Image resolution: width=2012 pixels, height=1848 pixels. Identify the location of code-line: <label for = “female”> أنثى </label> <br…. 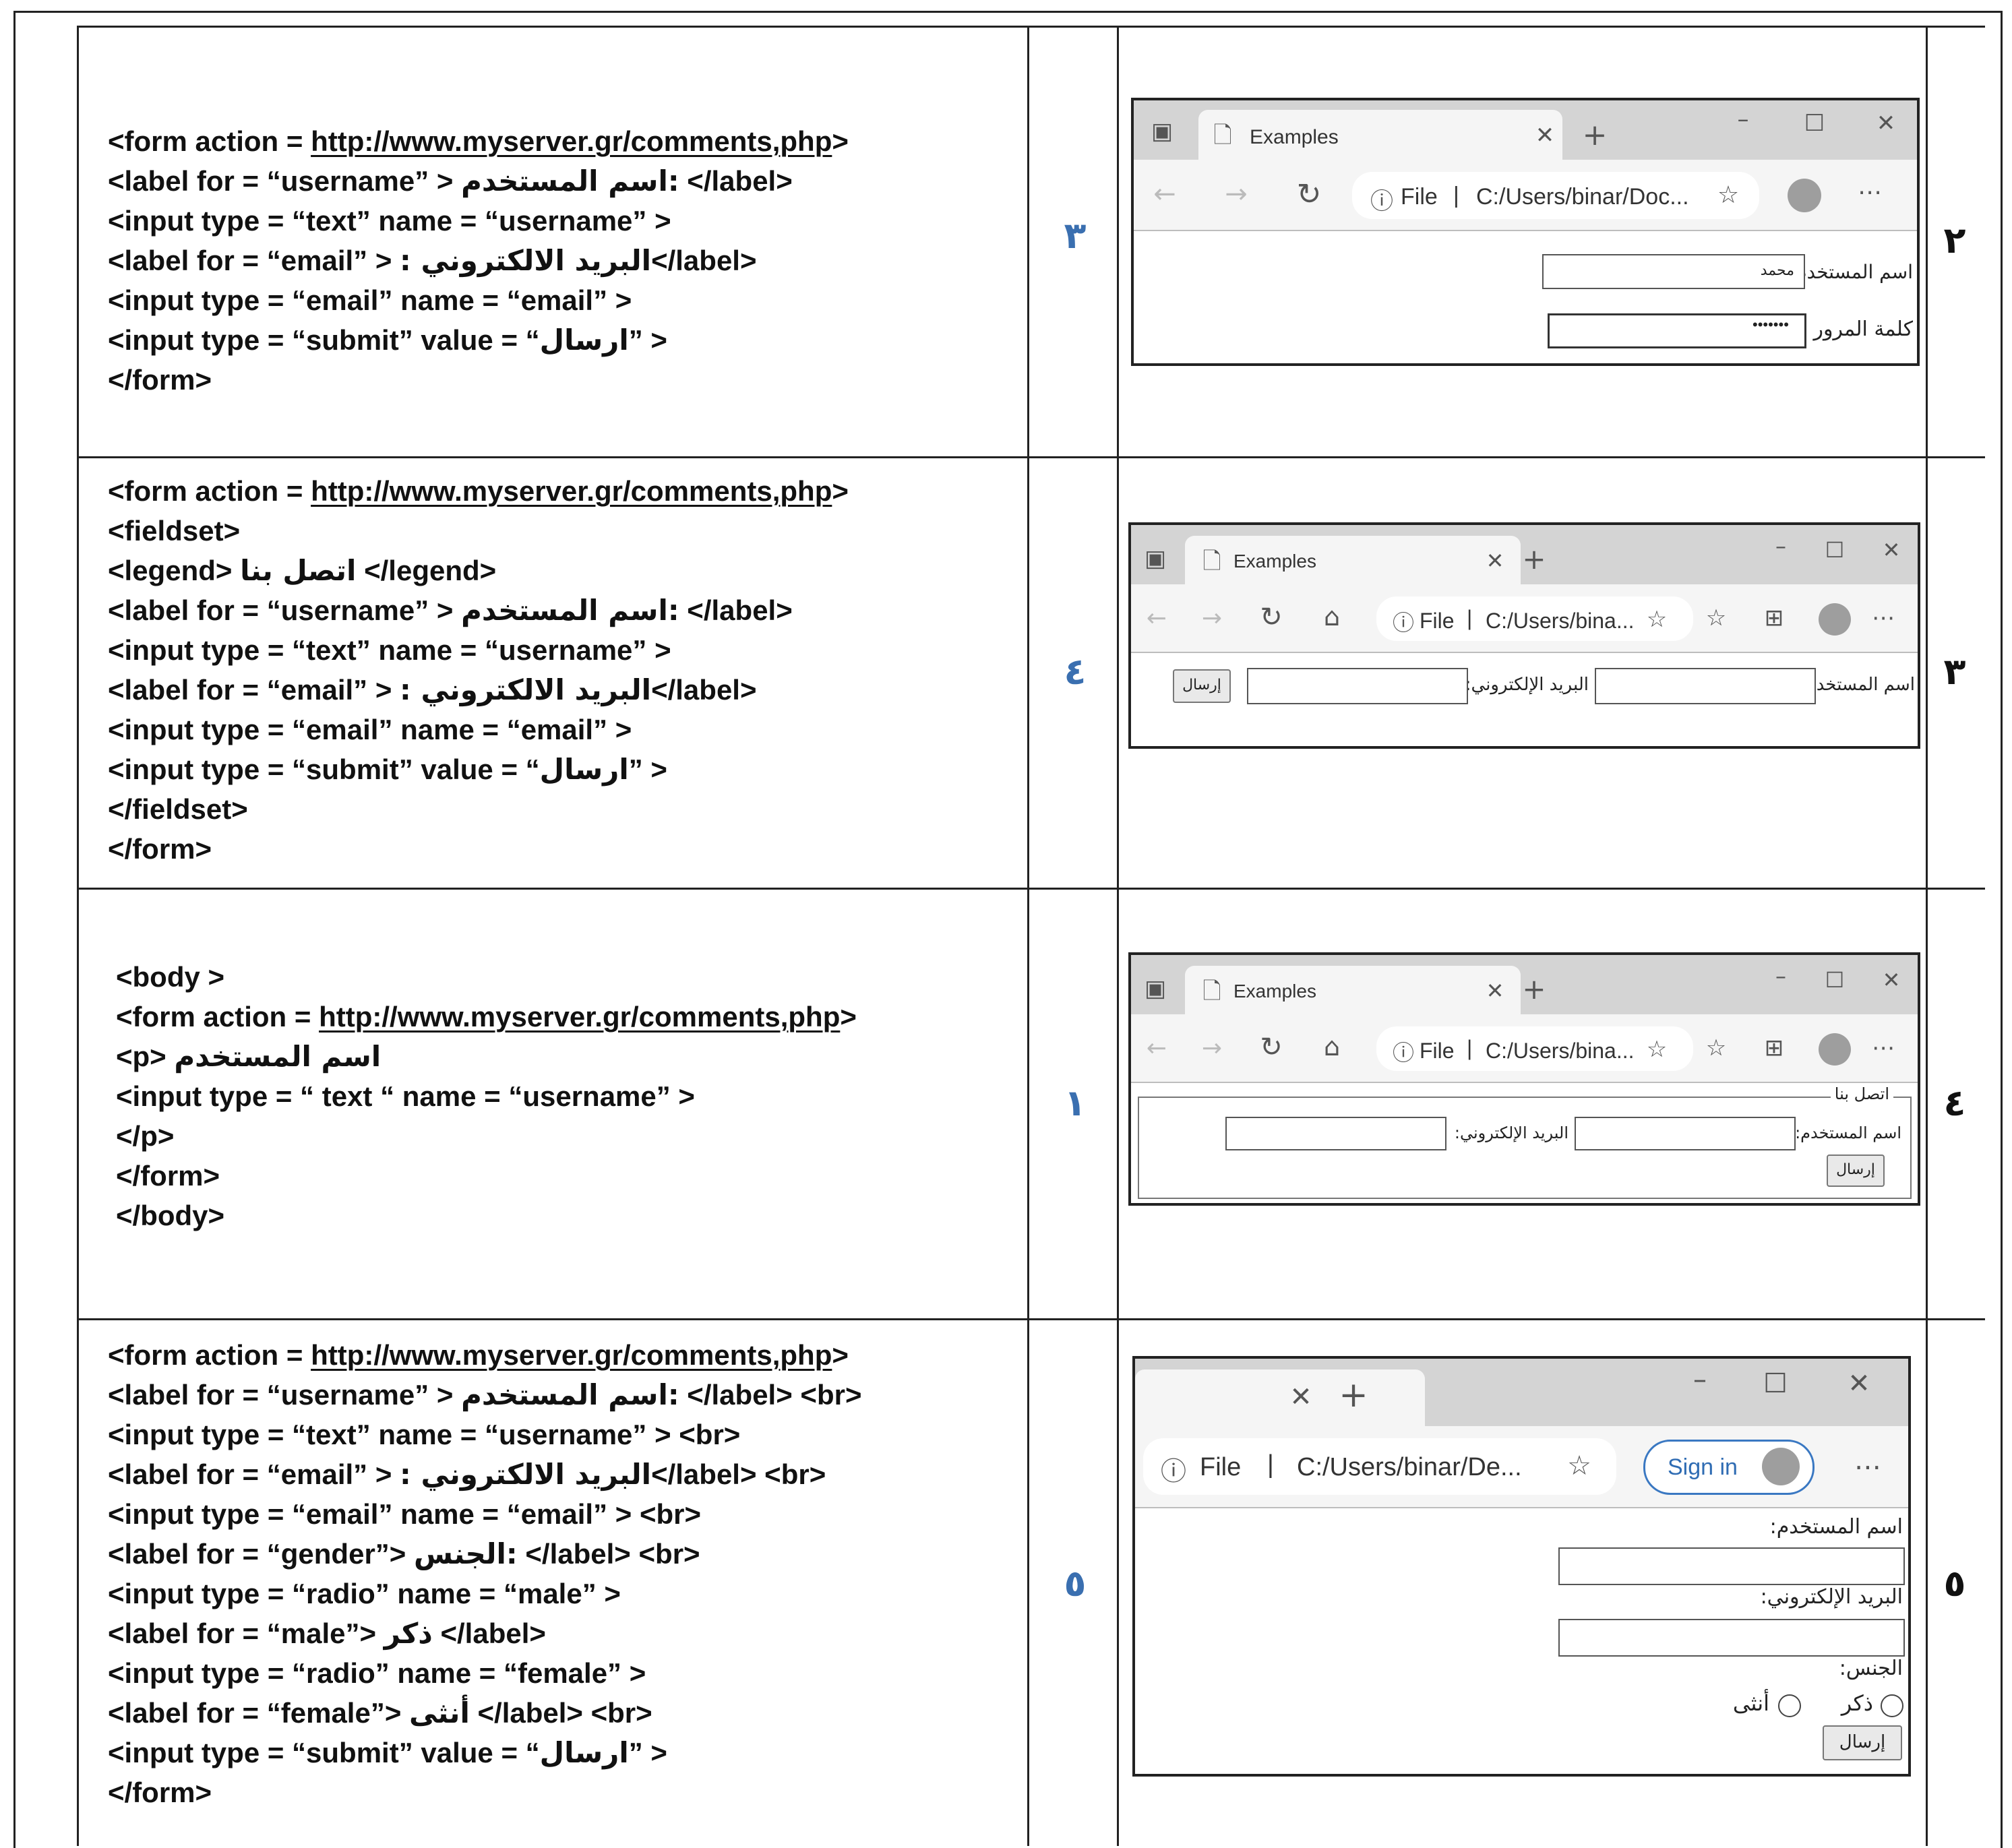
(484, 1712).